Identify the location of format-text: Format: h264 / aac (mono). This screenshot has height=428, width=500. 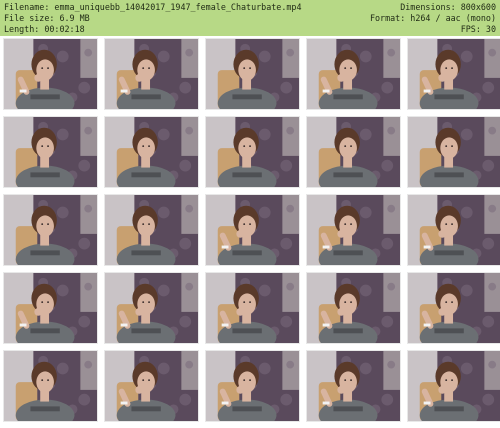
(432, 18).